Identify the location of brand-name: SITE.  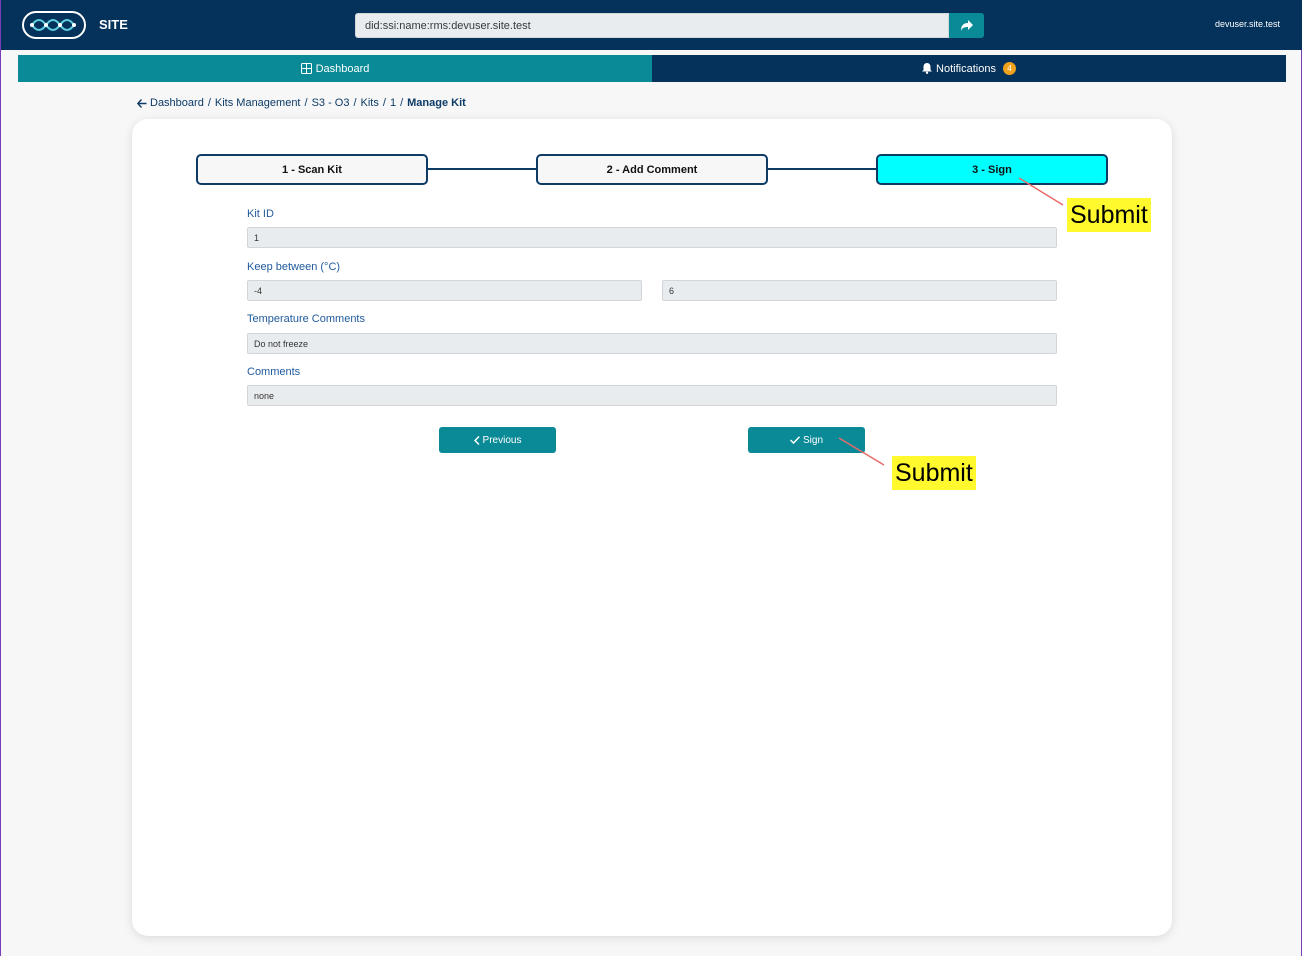
(113, 24).